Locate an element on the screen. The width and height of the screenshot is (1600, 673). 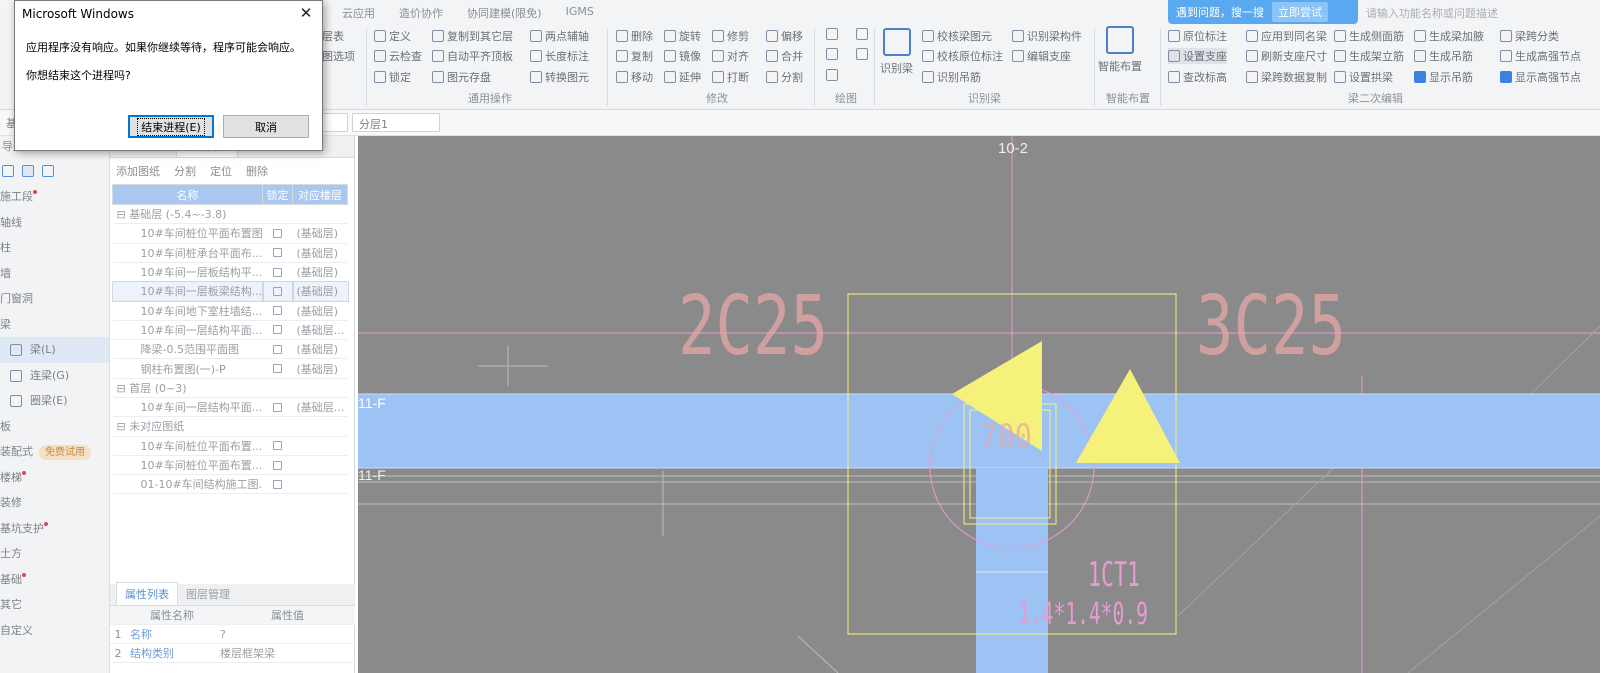
nav-item: 楼梯 is located at coordinates (54, 478).